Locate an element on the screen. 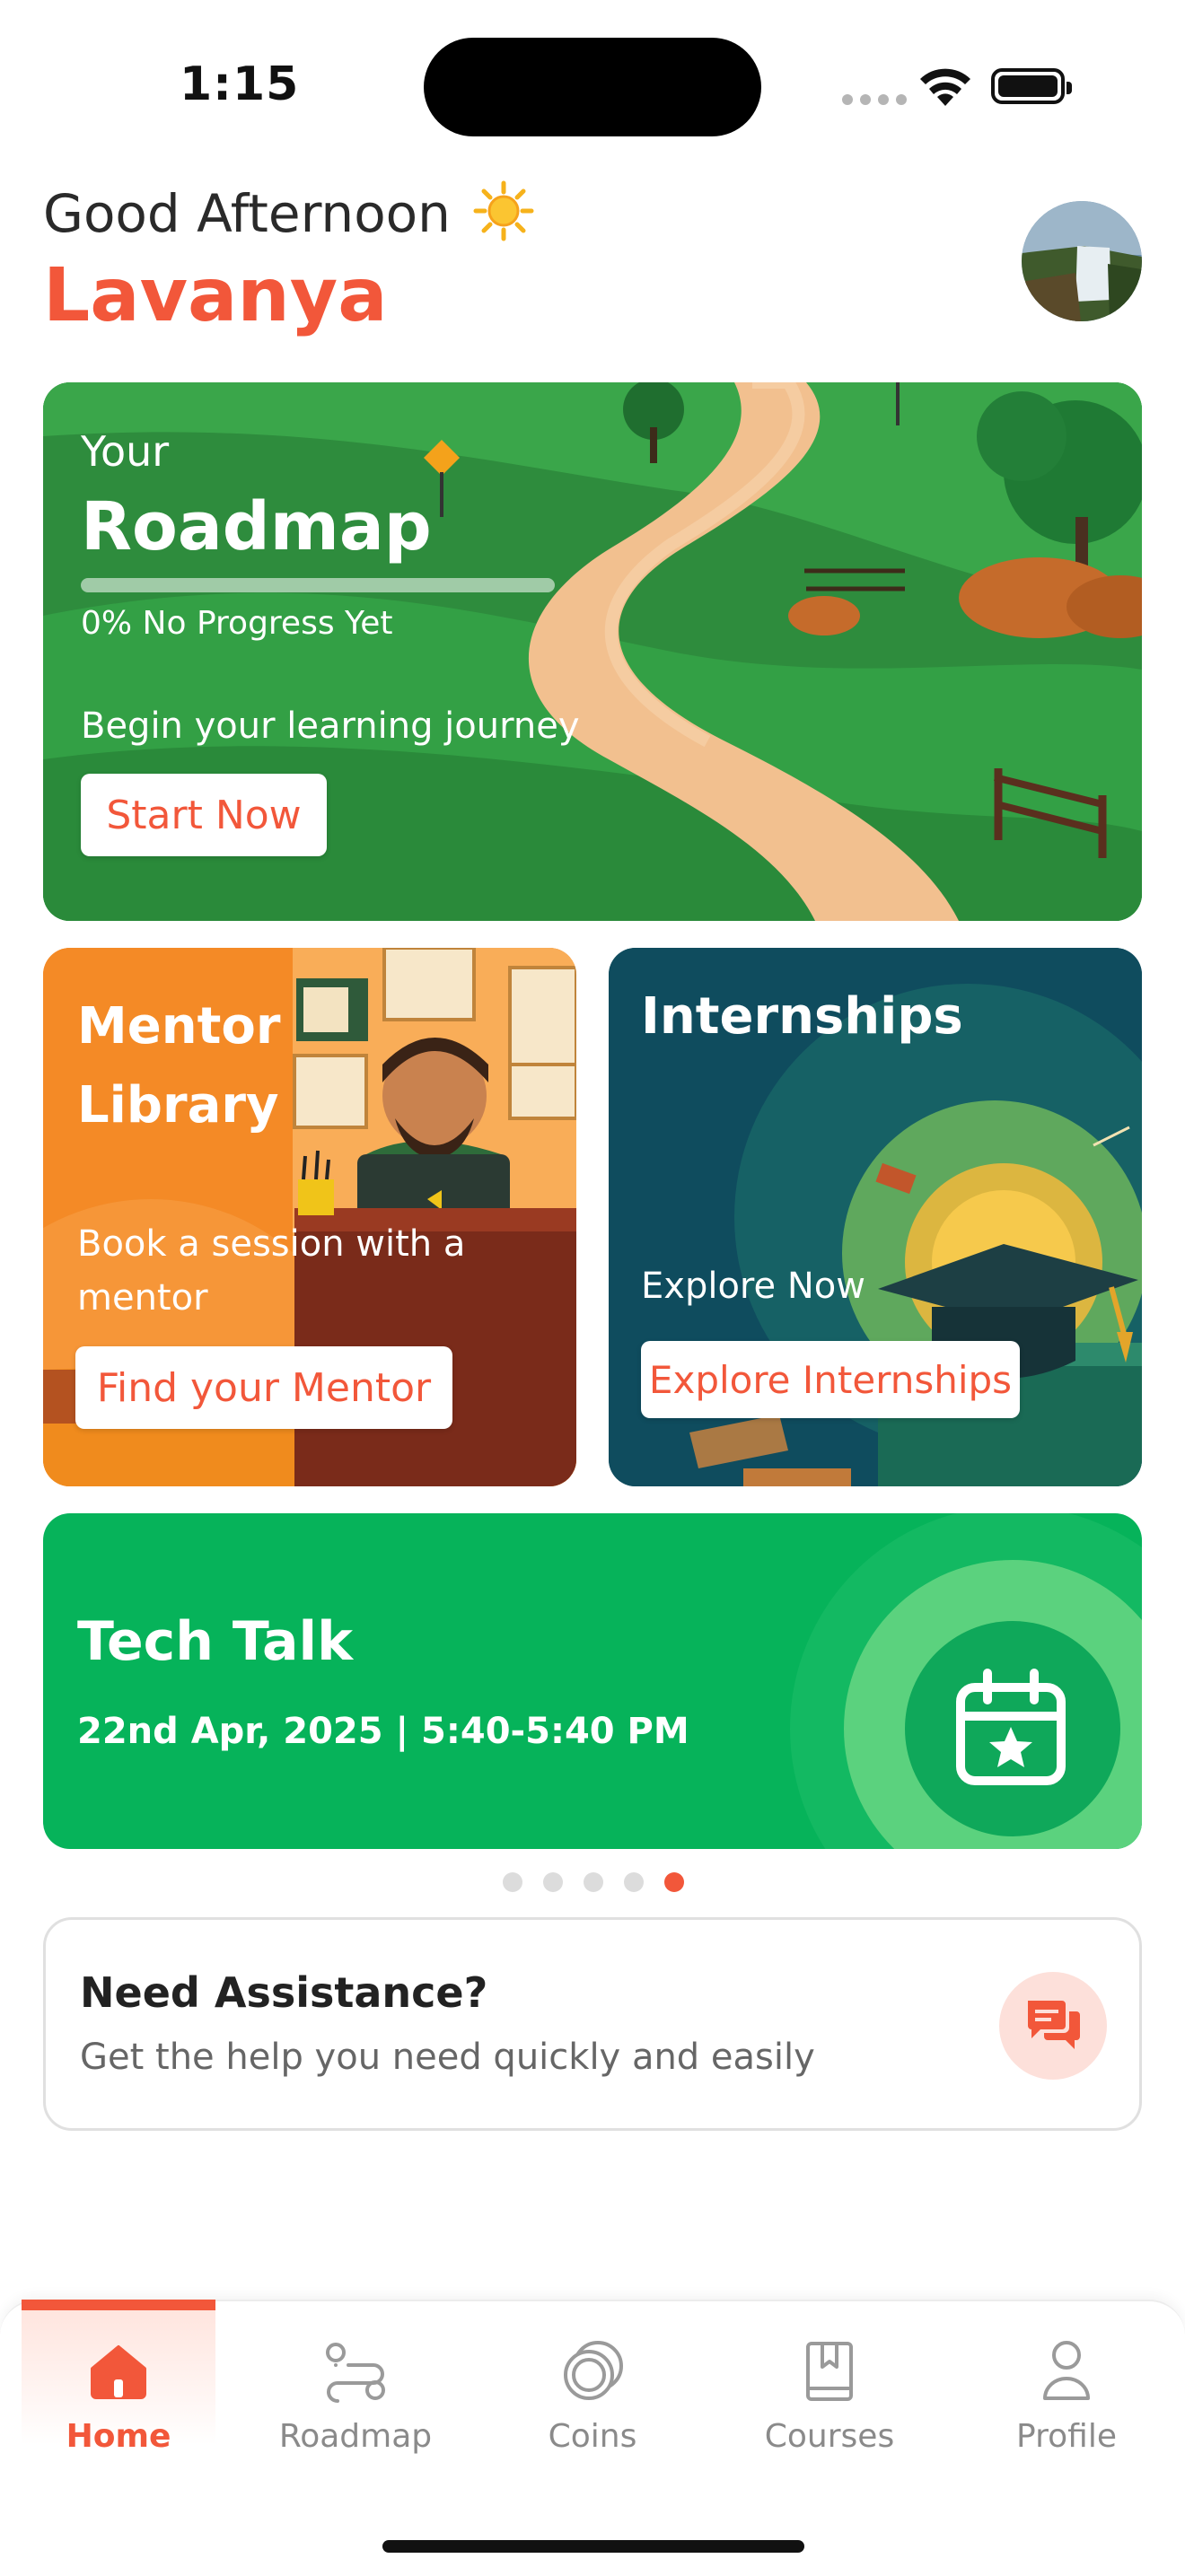  mentor-description-line1: Book a session with a is located at coordinates (271, 1244).